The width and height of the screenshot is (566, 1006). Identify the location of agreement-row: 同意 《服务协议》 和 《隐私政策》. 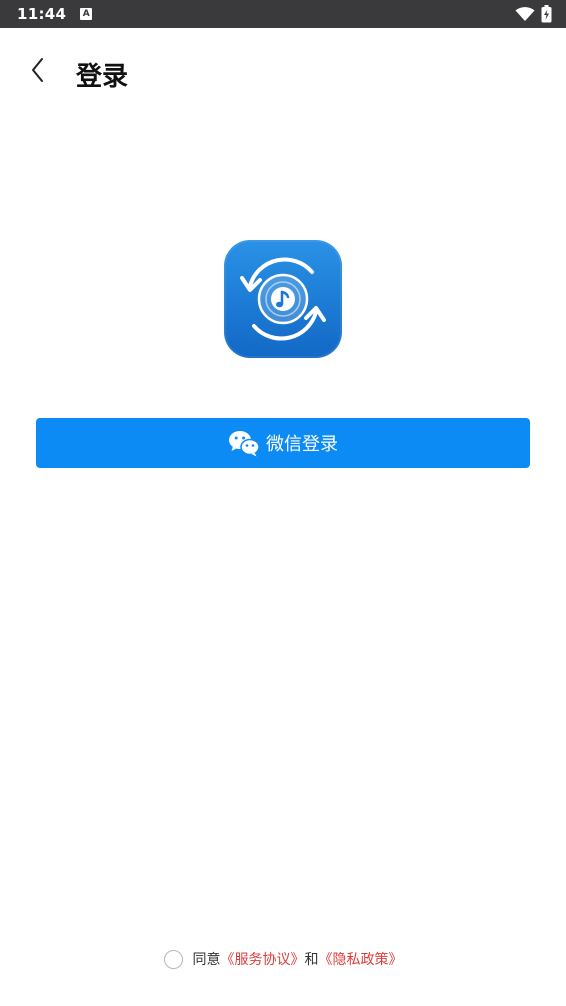
(283, 959).